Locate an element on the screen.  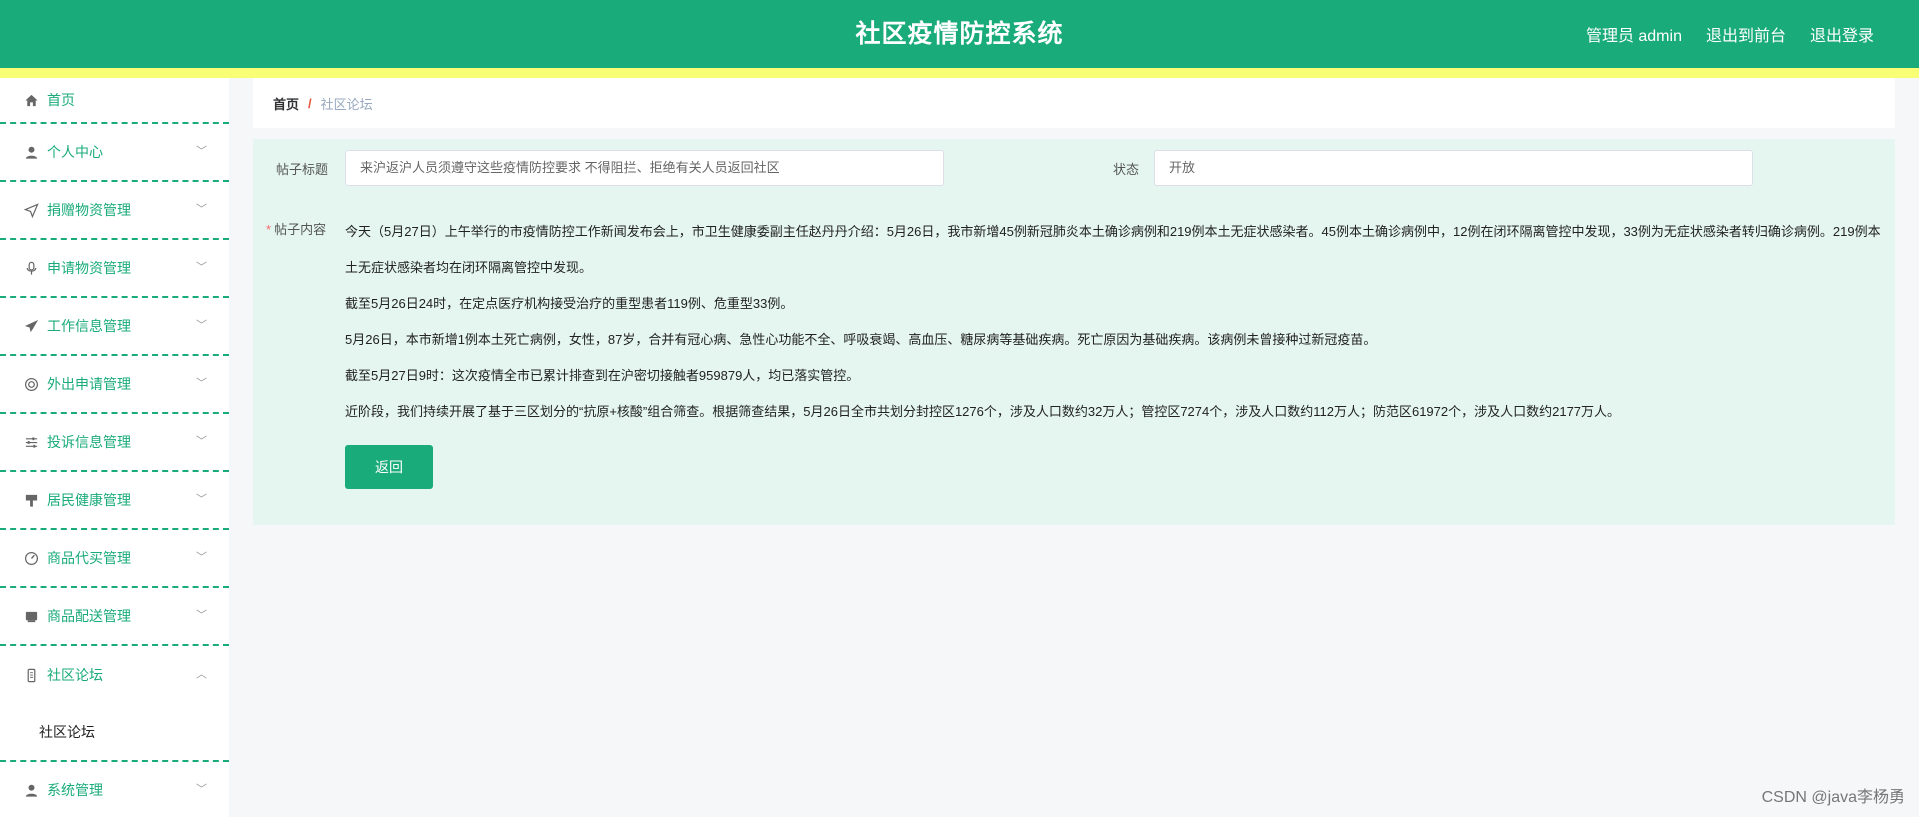
sidebar-item-personal-center: 个人中心 ﹀ is located at coordinates (114, 153).